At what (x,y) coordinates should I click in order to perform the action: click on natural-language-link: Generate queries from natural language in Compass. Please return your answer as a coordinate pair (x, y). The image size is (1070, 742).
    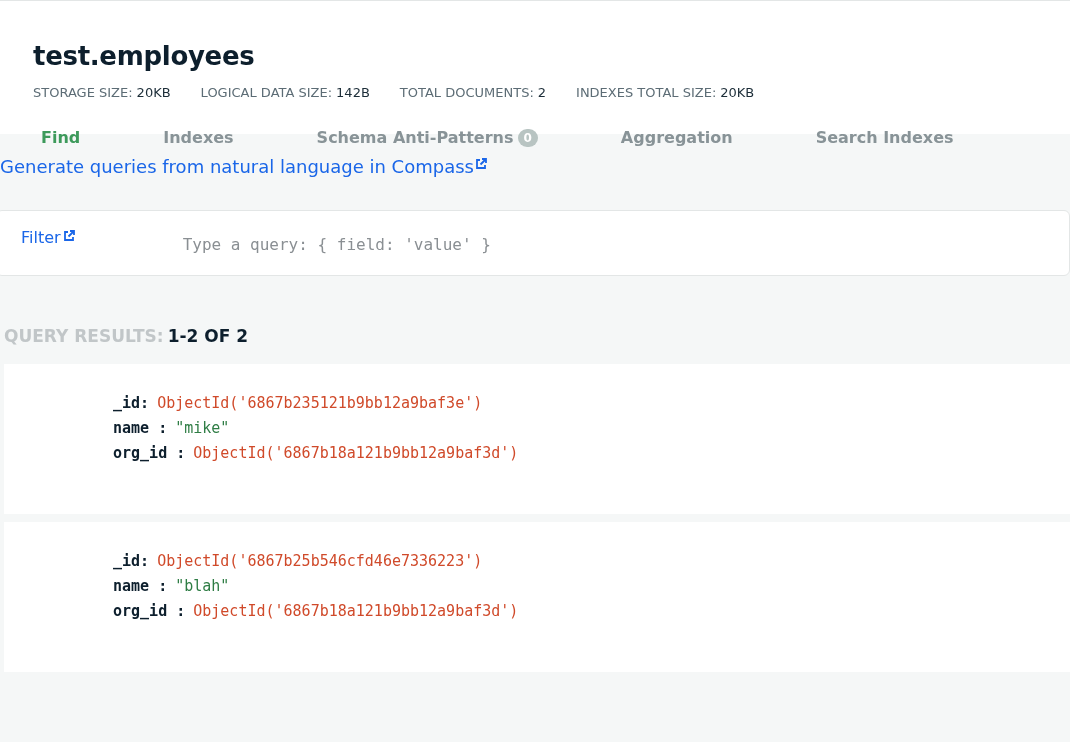
    Looking at the image, I should click on (243, 166).